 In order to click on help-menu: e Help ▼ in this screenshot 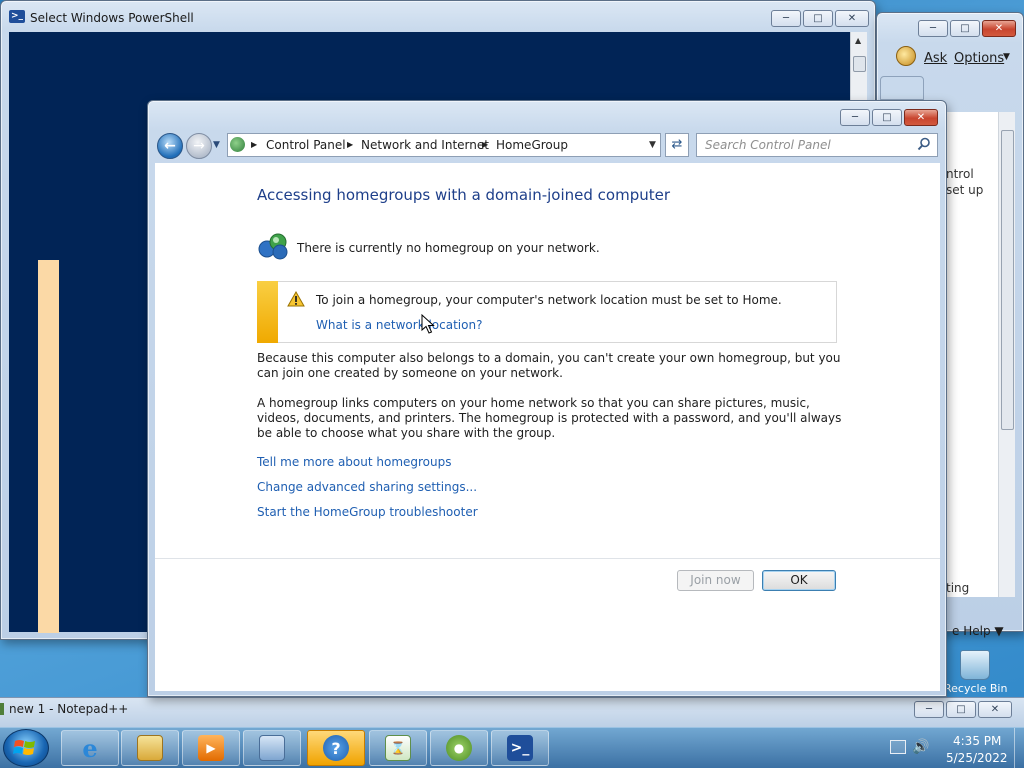, I will do `click(978, 631)`.